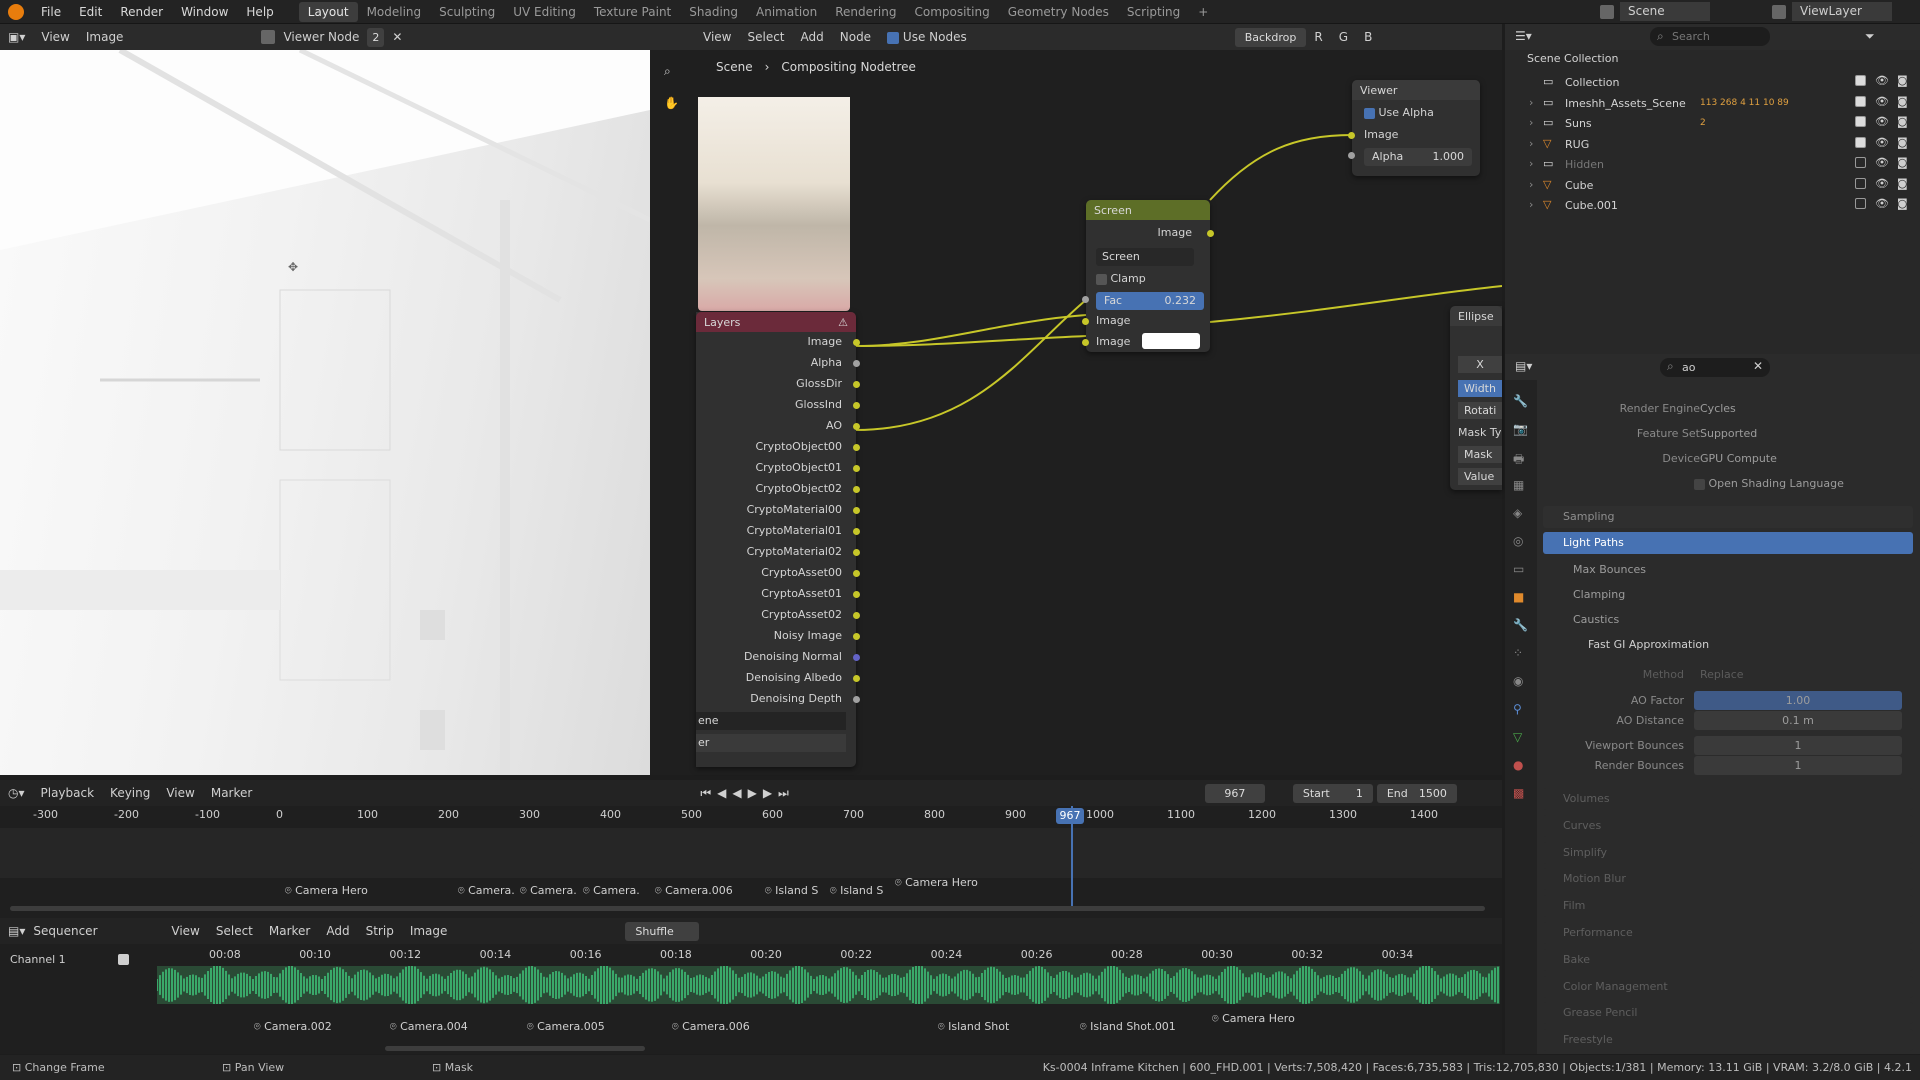 The height and width of the screenshot is (1080, 1920). Describe the element at coordinates (632, 12) in the screenshot. I see `tab-texture-paint: Texture Paint` at that location.